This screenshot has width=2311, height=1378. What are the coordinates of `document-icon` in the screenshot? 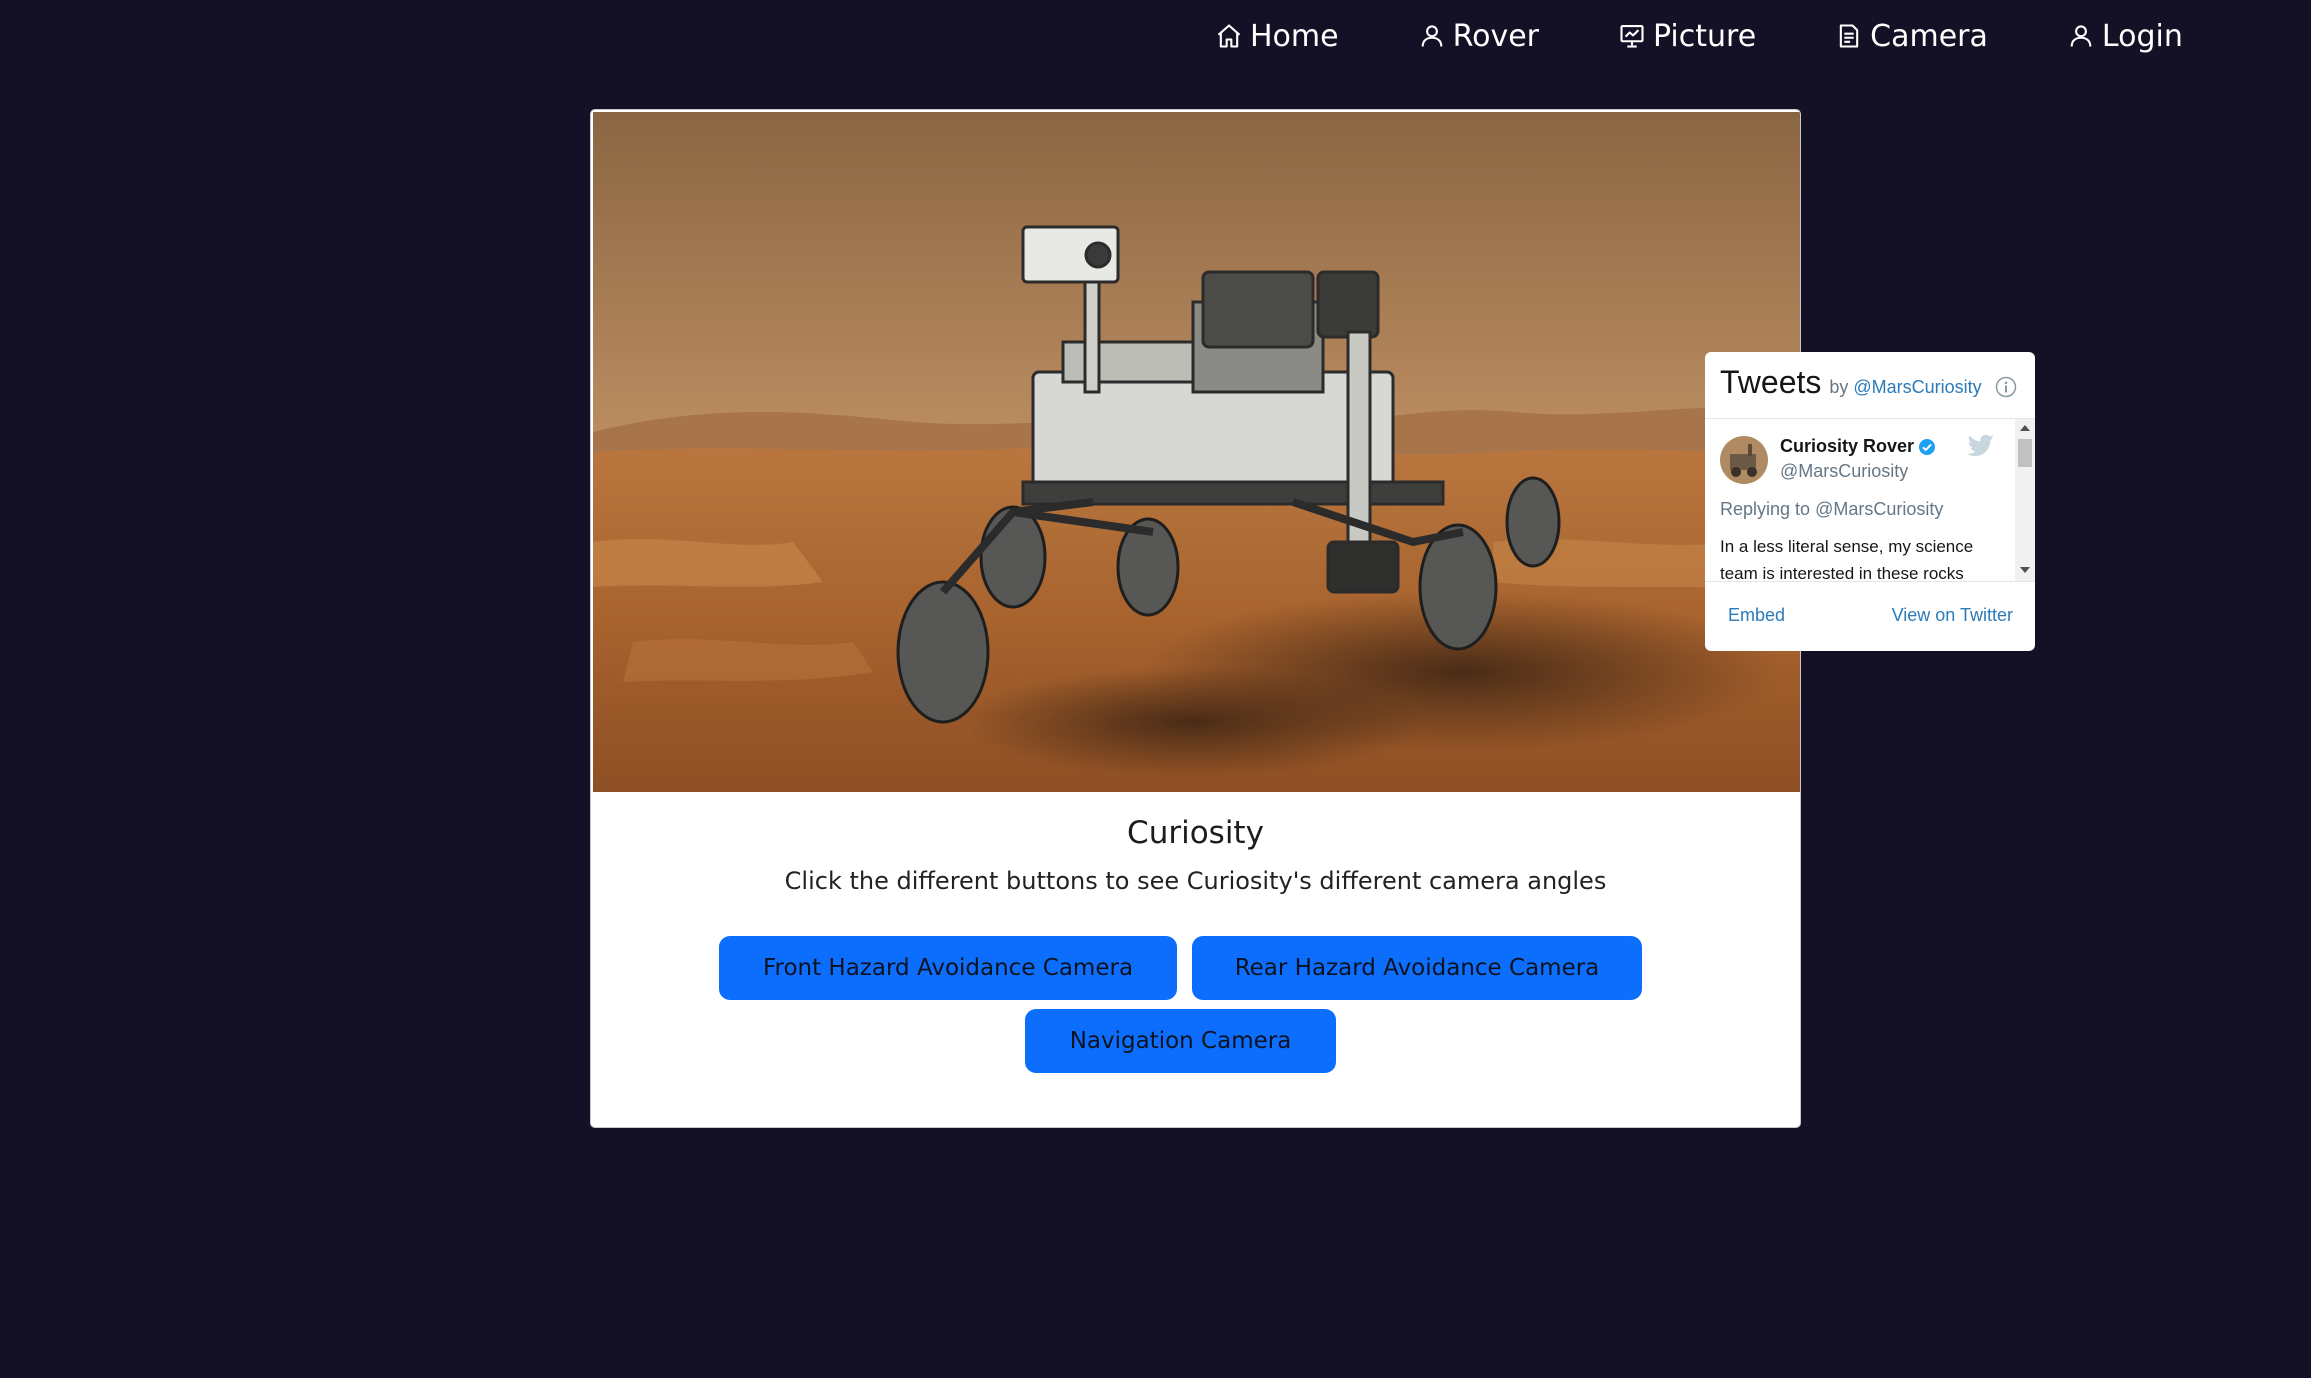 It's located at (1849, 36).